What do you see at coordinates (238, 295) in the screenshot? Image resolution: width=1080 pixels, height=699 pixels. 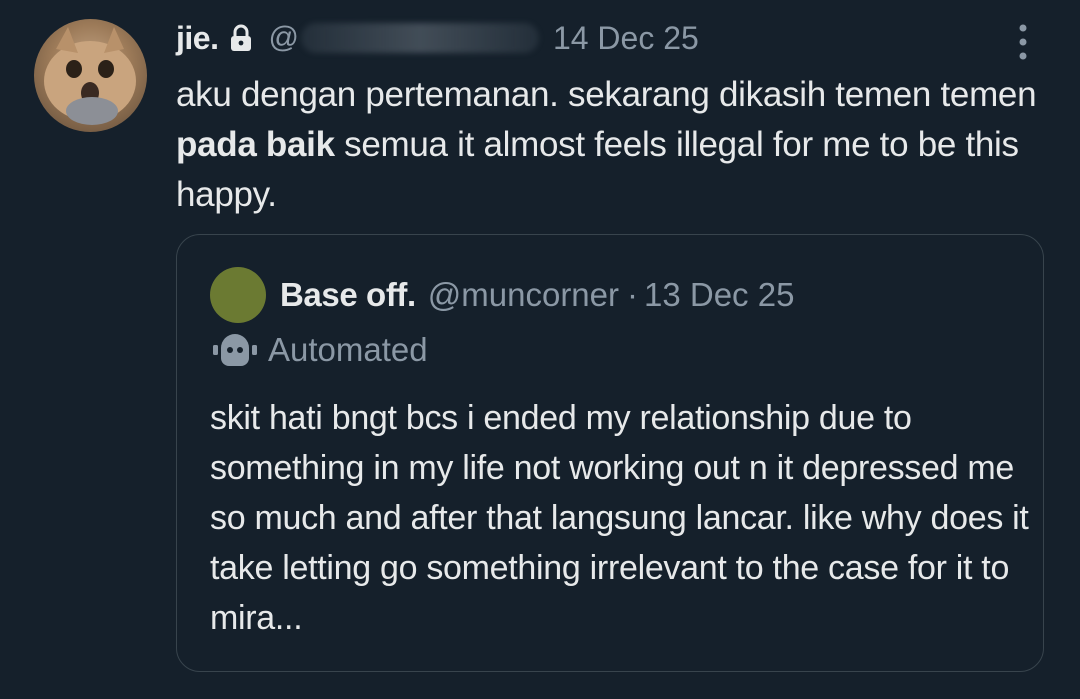 I see `quote-avatar` at bounding box center [238, 295].